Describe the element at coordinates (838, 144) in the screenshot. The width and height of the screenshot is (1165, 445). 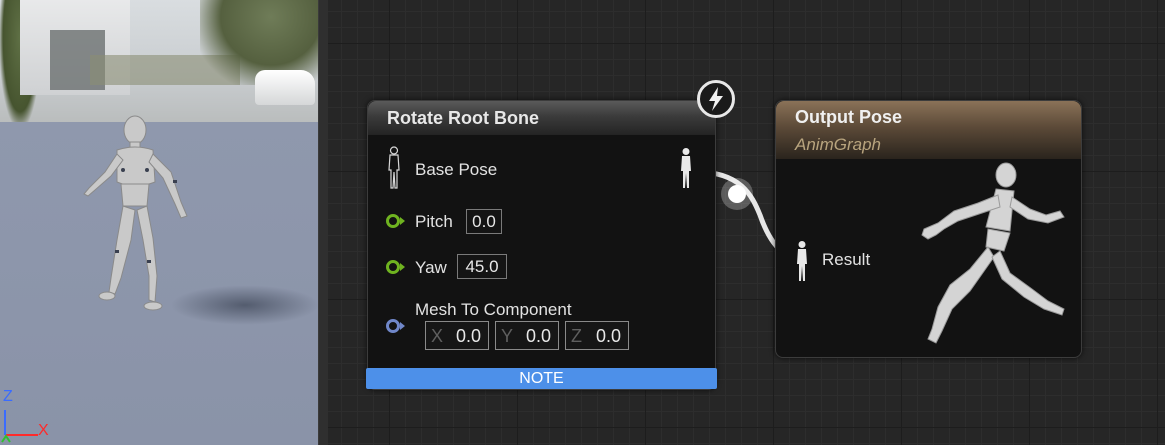
I see `node-subtitle: AnimGraph` at that location.